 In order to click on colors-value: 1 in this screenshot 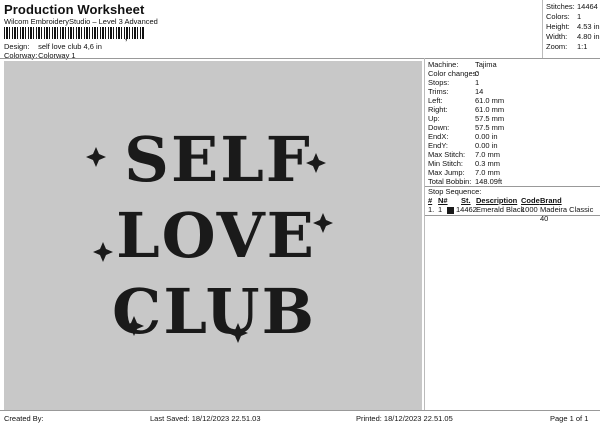, I will do `click(579, 16)`.